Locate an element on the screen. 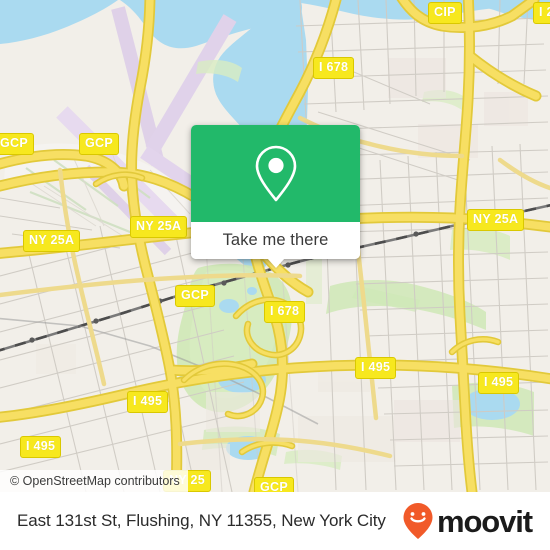 This screenshot has width=550, height=550. poi-card-pointer-tail is located at coordinates (275, 263).